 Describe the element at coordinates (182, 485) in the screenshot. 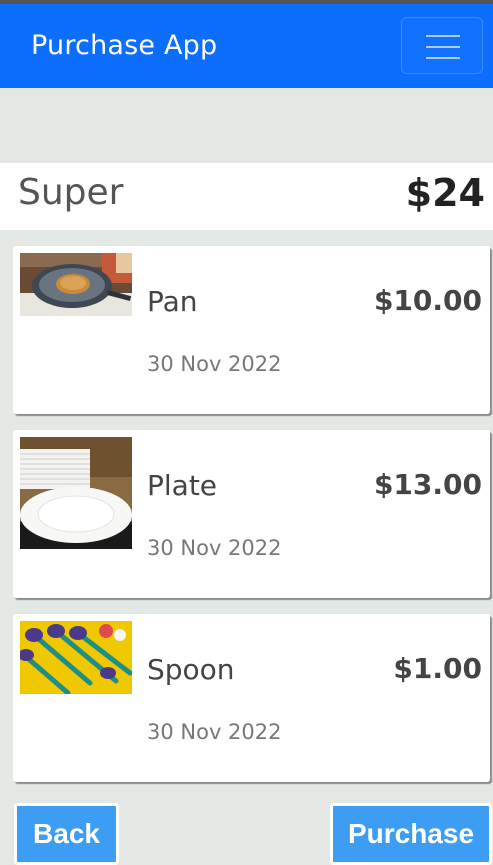

I see `item-name: Plate` at that location.